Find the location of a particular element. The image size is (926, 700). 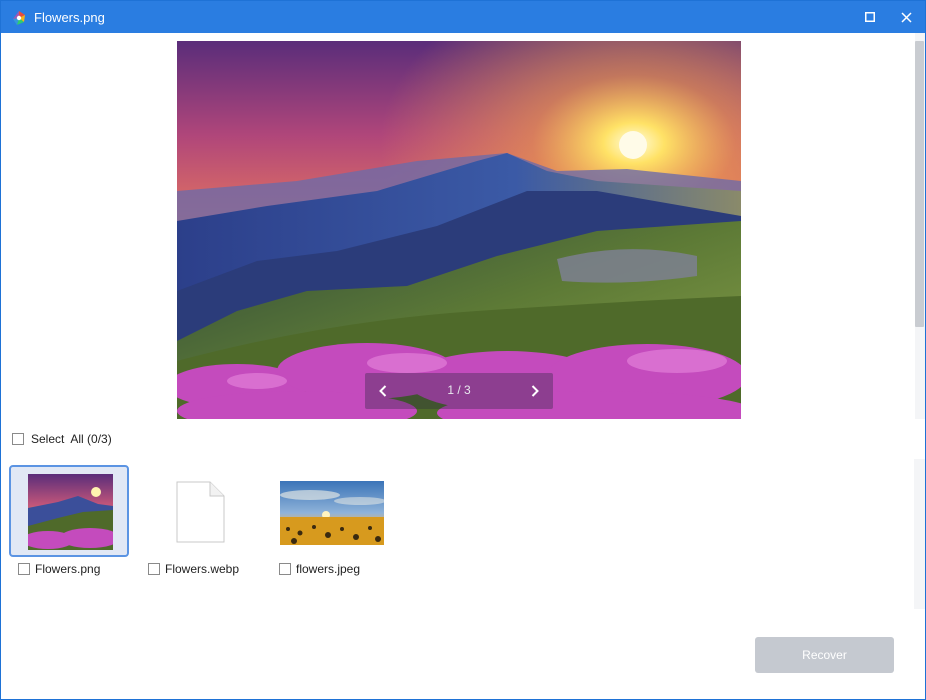

title-bar: Flowers.png is located at coordinates (463, 17).